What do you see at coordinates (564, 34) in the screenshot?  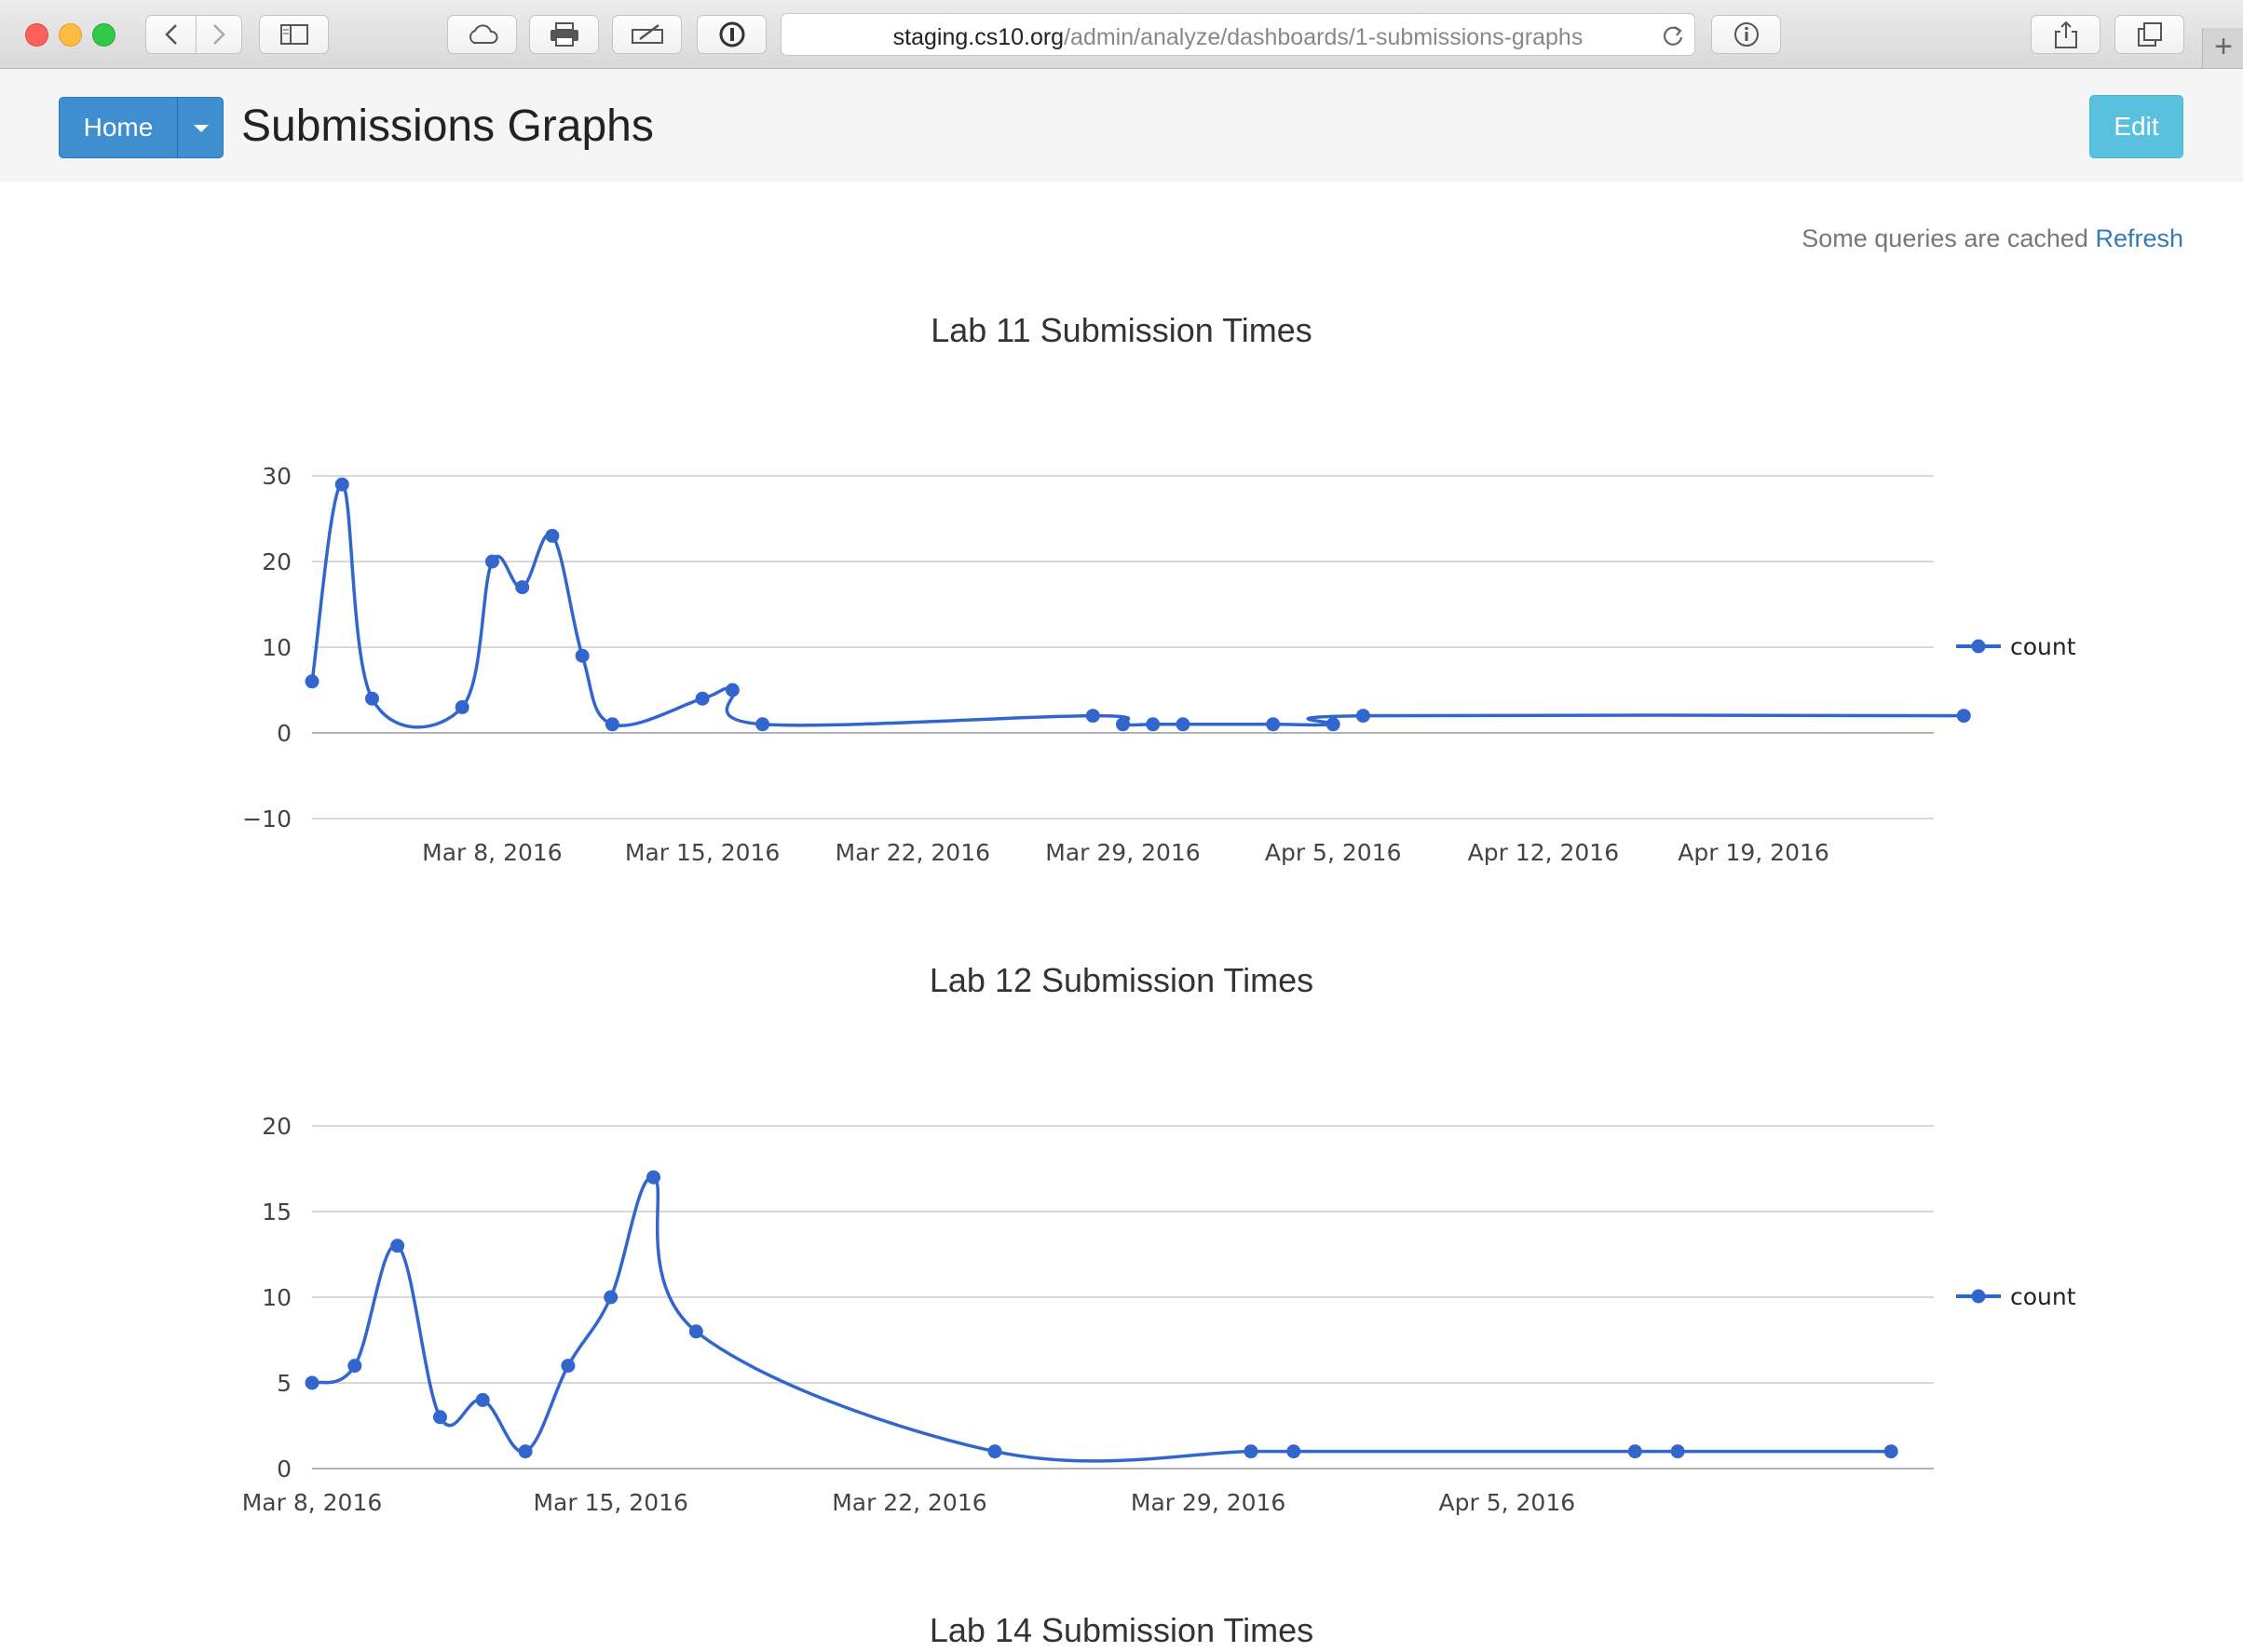 I see `print-button` at bounding box center [564, 34].